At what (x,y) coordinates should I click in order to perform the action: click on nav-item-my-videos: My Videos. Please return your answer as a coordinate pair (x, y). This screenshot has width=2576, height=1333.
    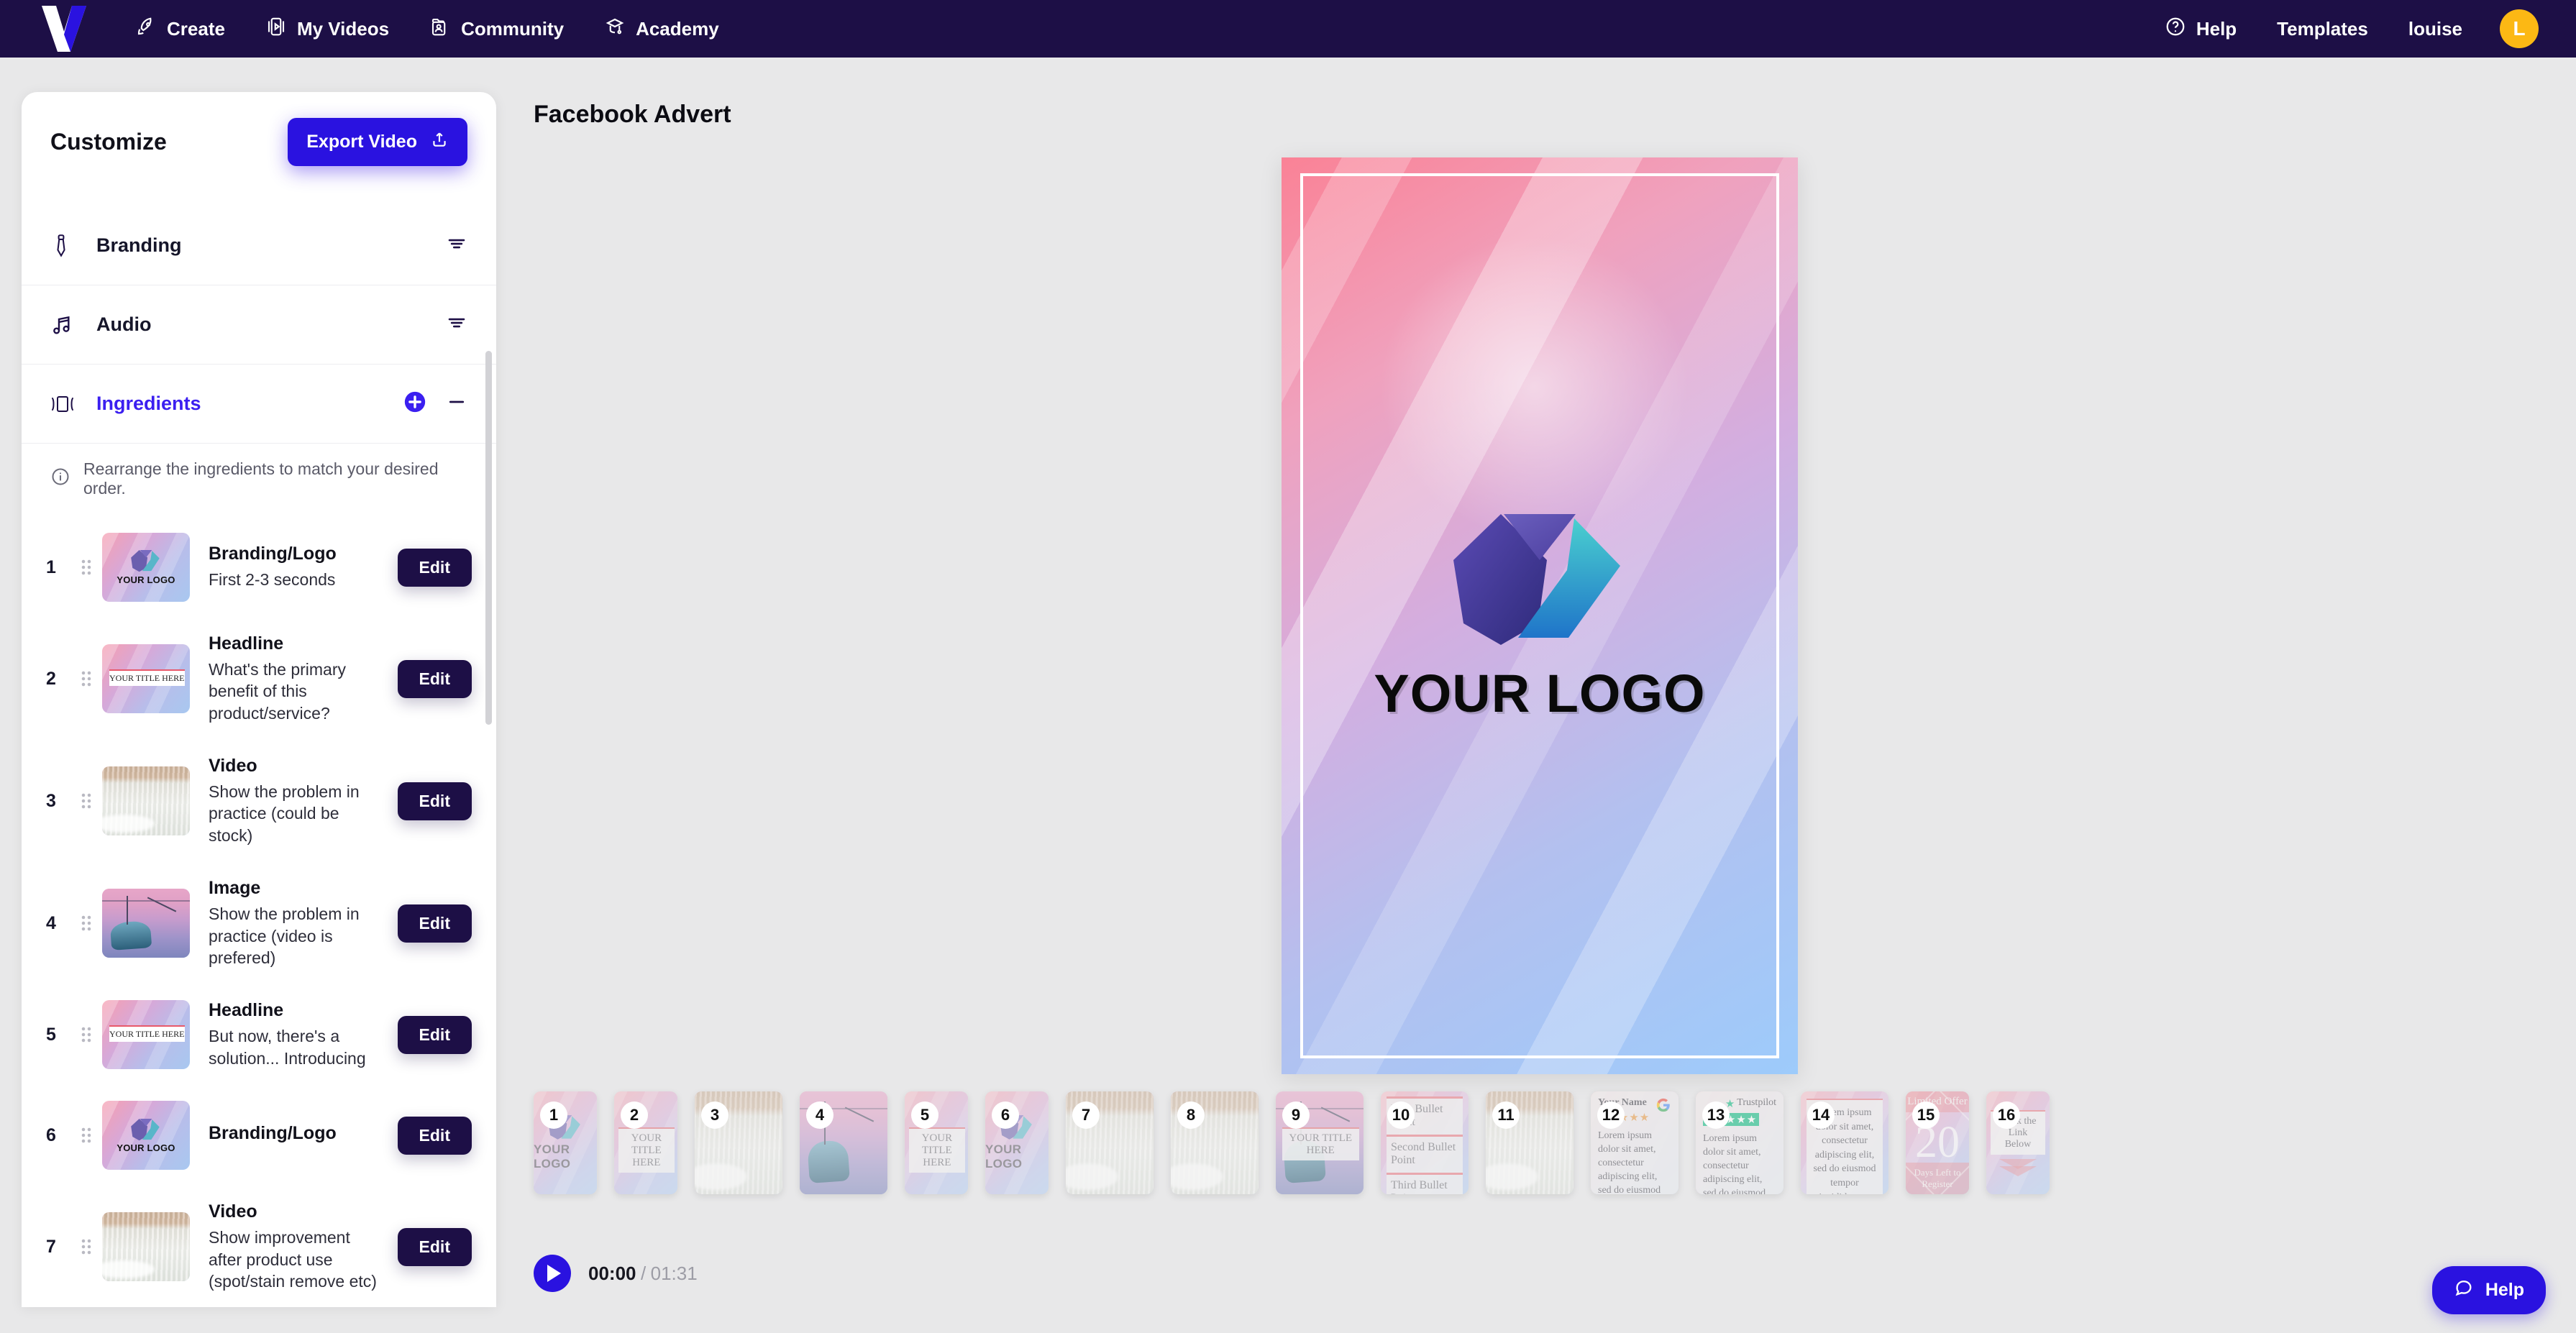
    Looking at the image, I should click on (327, 30).